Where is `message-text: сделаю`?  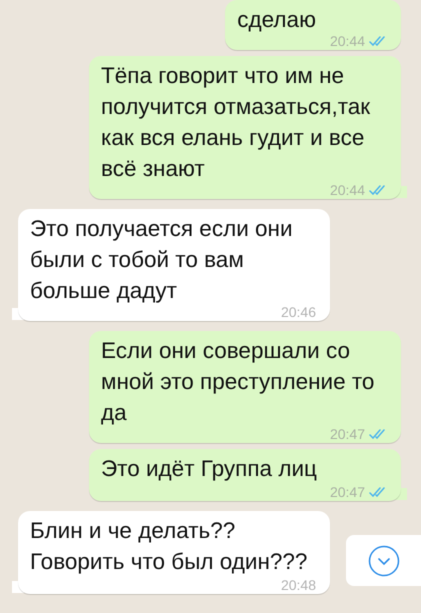 message-text: сделаю is located at coordinates (276, 19).